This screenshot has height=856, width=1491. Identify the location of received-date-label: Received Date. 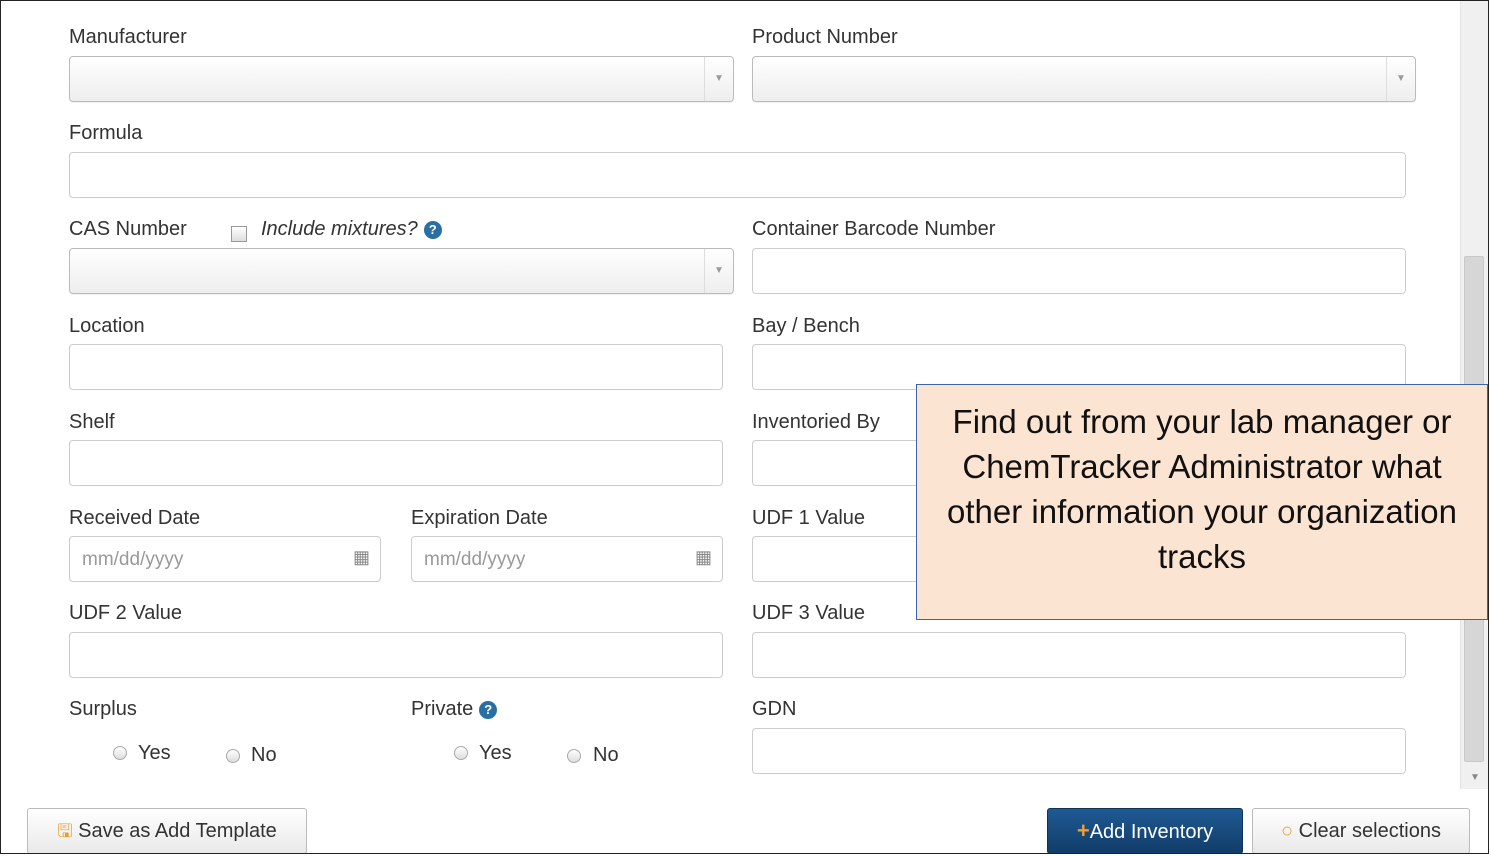
(135, 518).